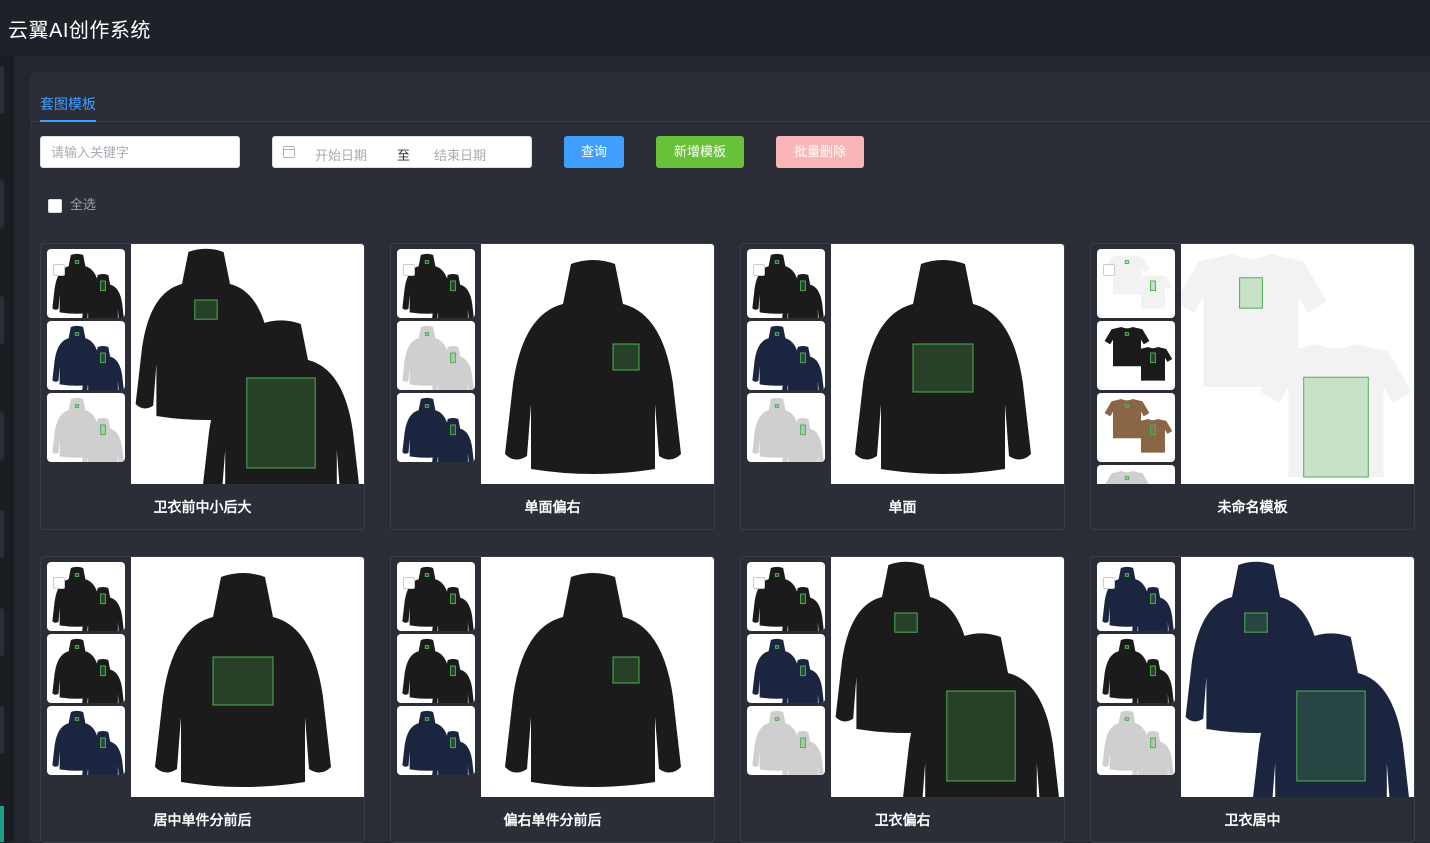  I want to click on add-template-button: 新增模板, so click(700, 152).